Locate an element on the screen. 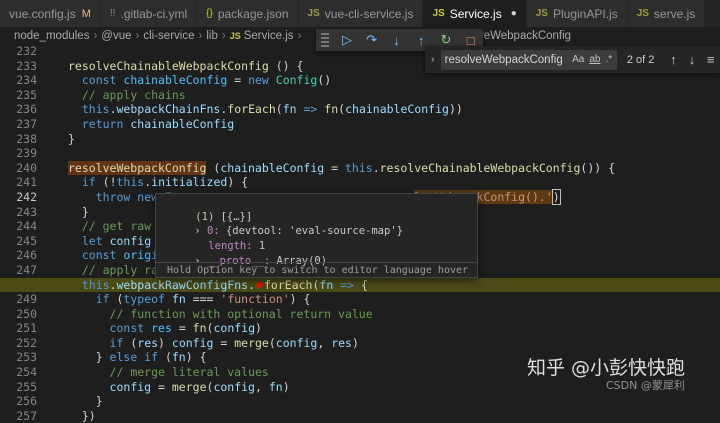 The height and width of the screenshot is (423, 720). line-number: 250 is located at coordinates (31, 314).